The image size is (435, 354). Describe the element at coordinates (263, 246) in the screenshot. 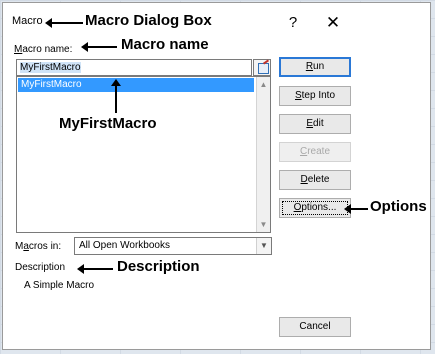

I see `chevron-down-icon: ▼` at that location.